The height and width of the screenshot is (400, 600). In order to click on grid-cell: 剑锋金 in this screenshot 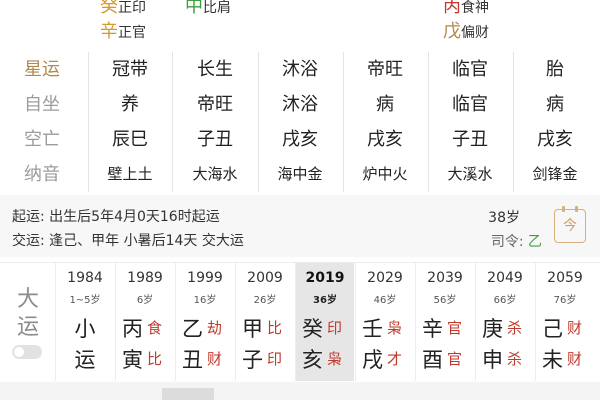, I will do `click(555, 174)`.